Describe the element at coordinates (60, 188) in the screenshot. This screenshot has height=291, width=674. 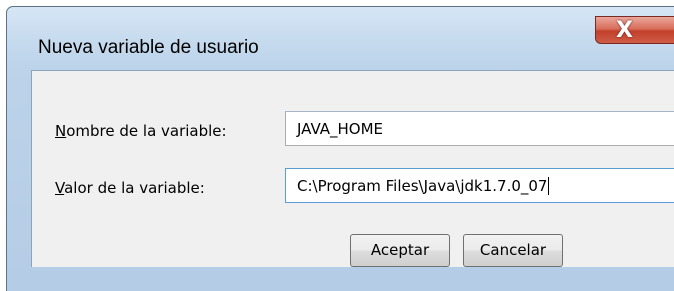
I see `variable-value-mnemonic: V` at that location.